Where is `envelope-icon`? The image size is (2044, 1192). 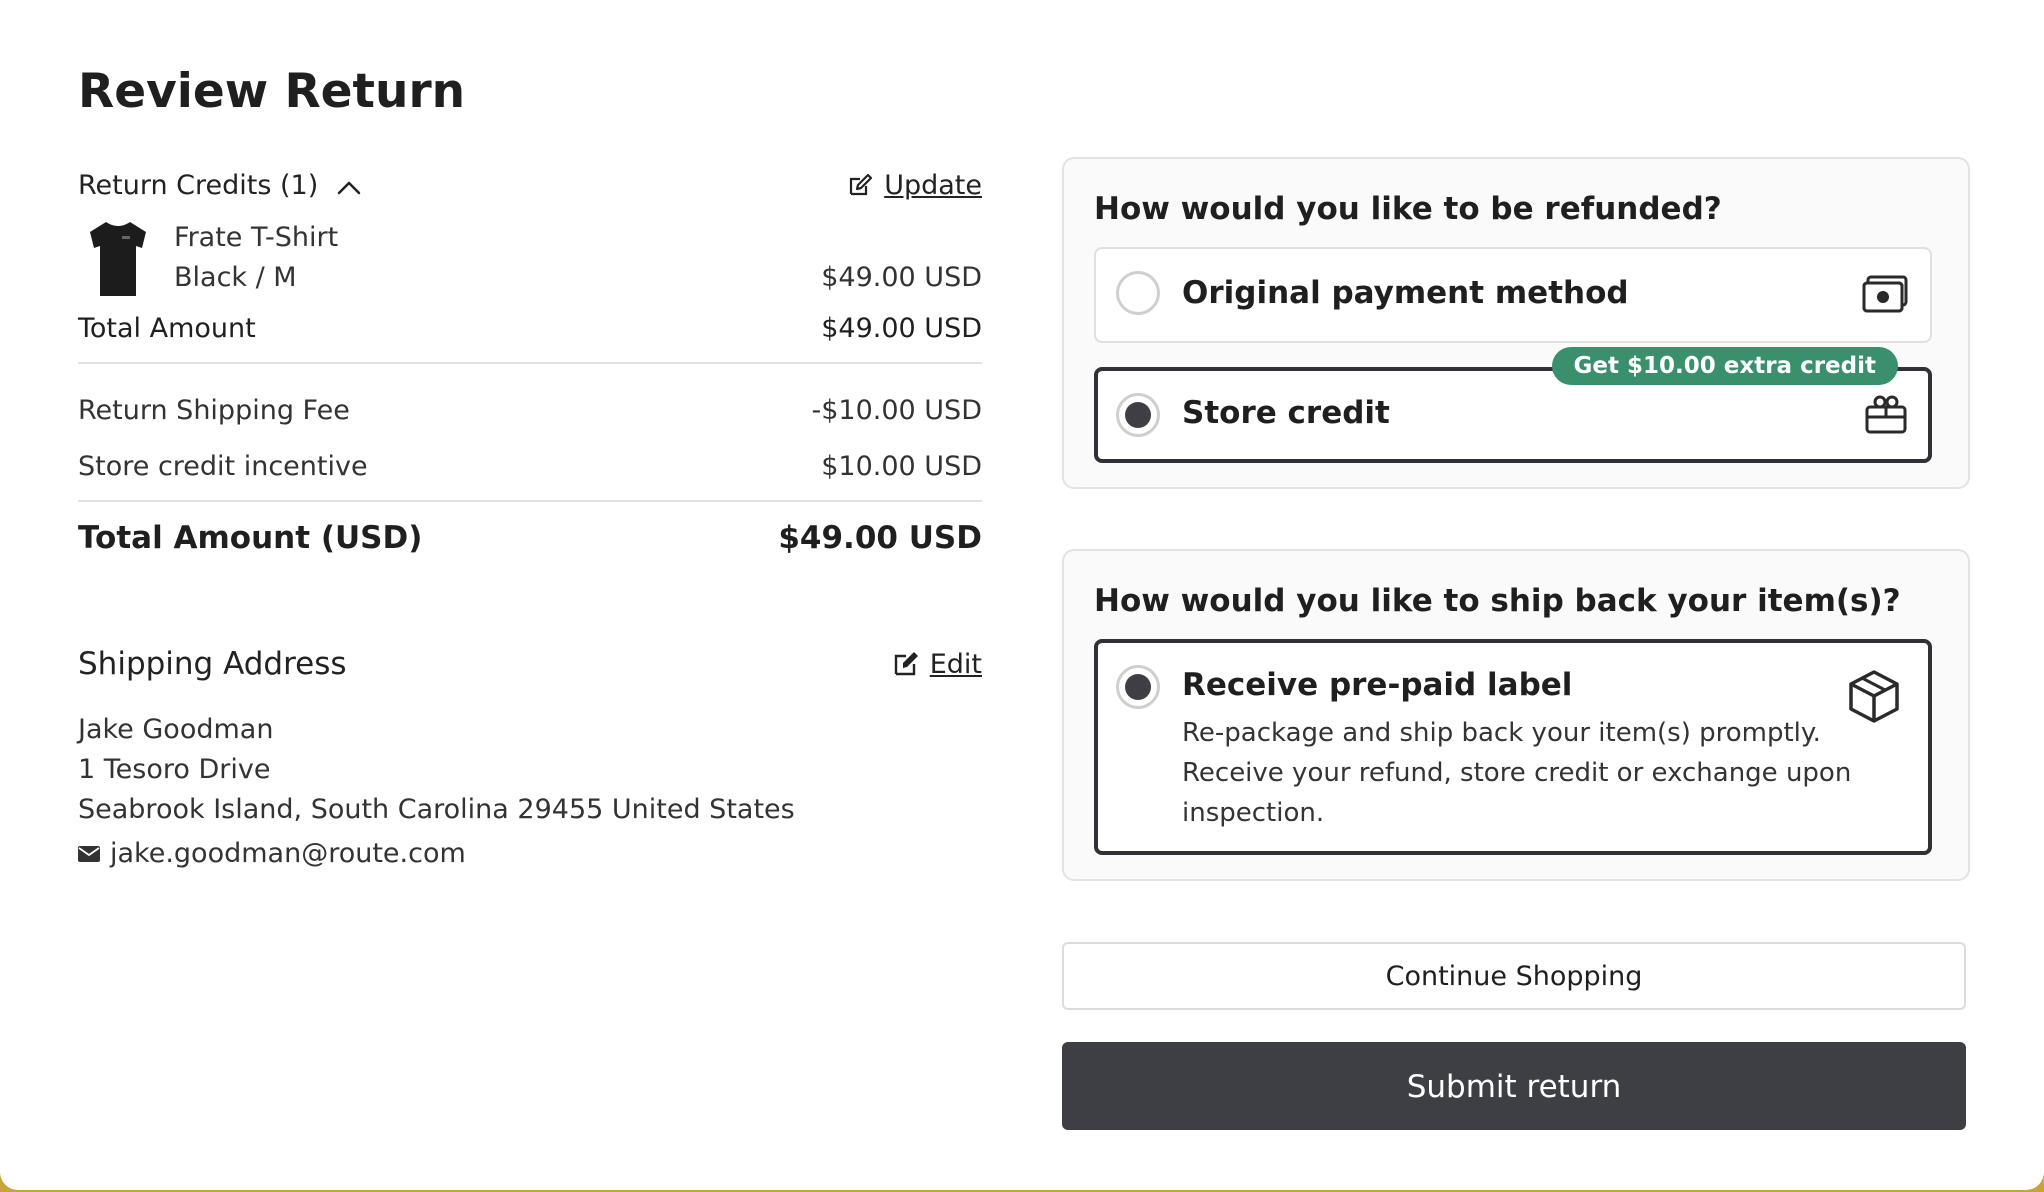
envelope-icon is located at coordinates (89, 853).